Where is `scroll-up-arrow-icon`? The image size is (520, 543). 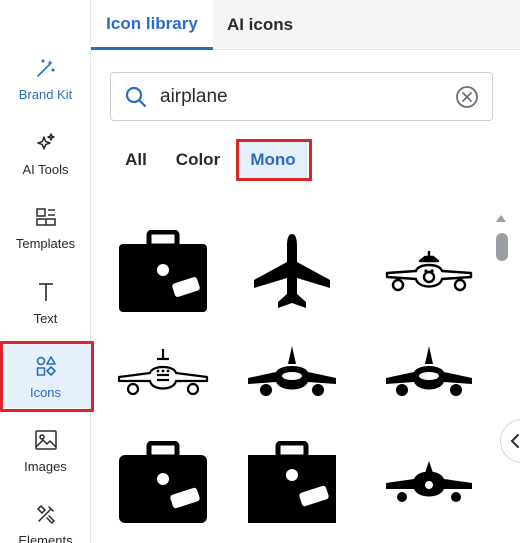
scroll-up-arrow-icon is located at coordinates (501, 218).